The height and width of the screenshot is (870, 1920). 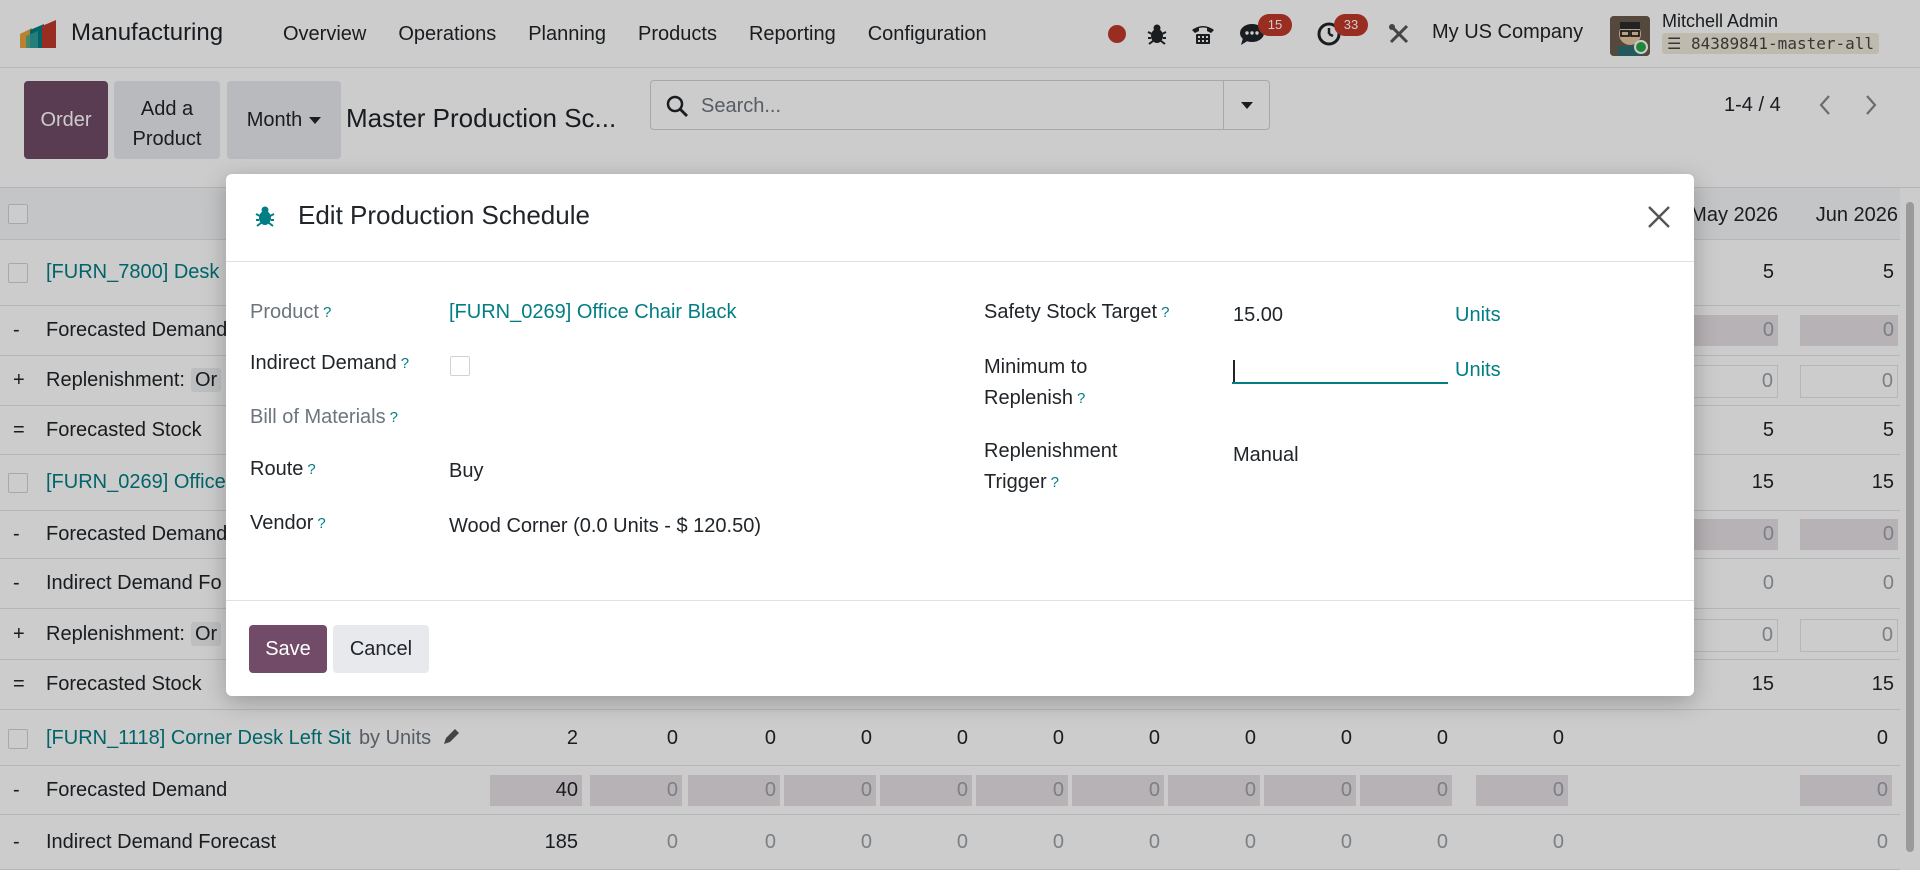 I want to click on text-cursor, so click(x=1234, y=371).